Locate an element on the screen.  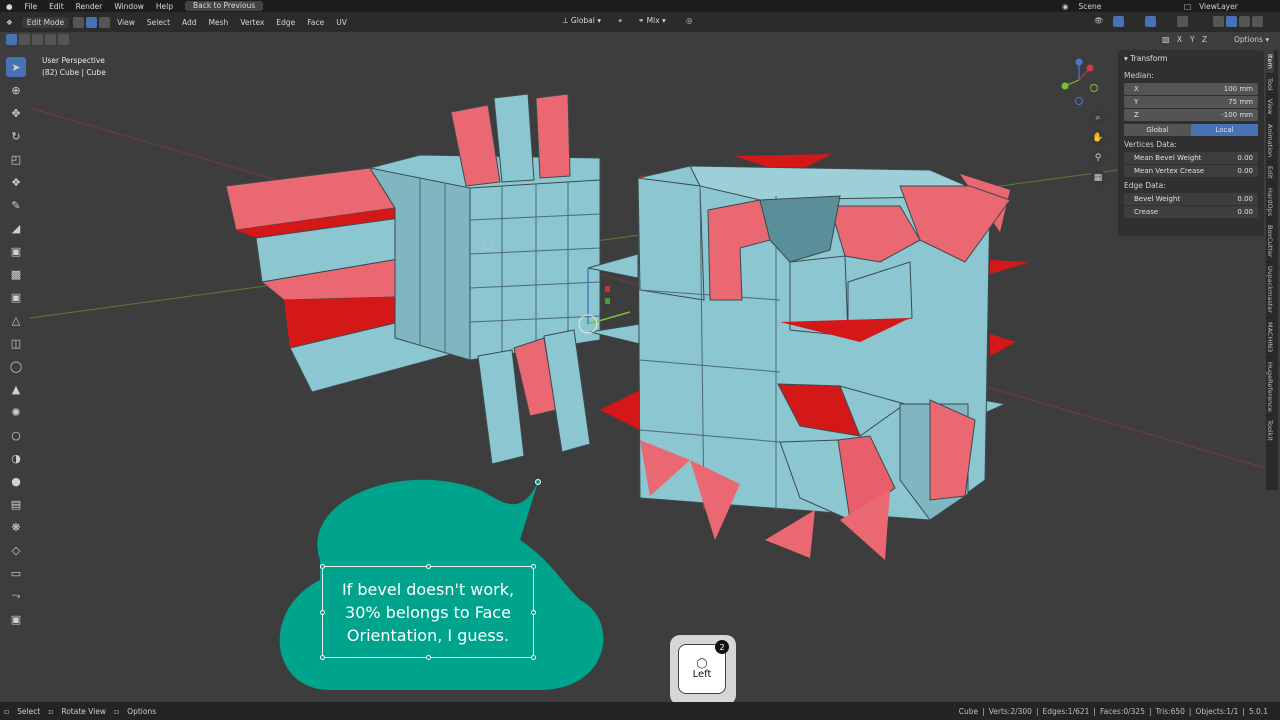
tab-hugereference: HugeReference is located at coordinates (1270, 387).